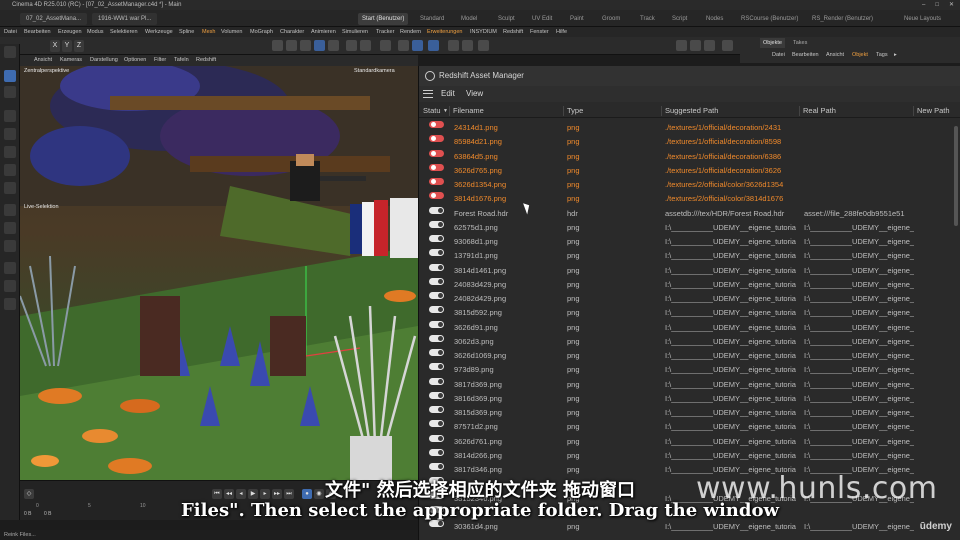  I want to click on layout-tab-rs-render: RS_Render (Benutzer), so click(842, 19).